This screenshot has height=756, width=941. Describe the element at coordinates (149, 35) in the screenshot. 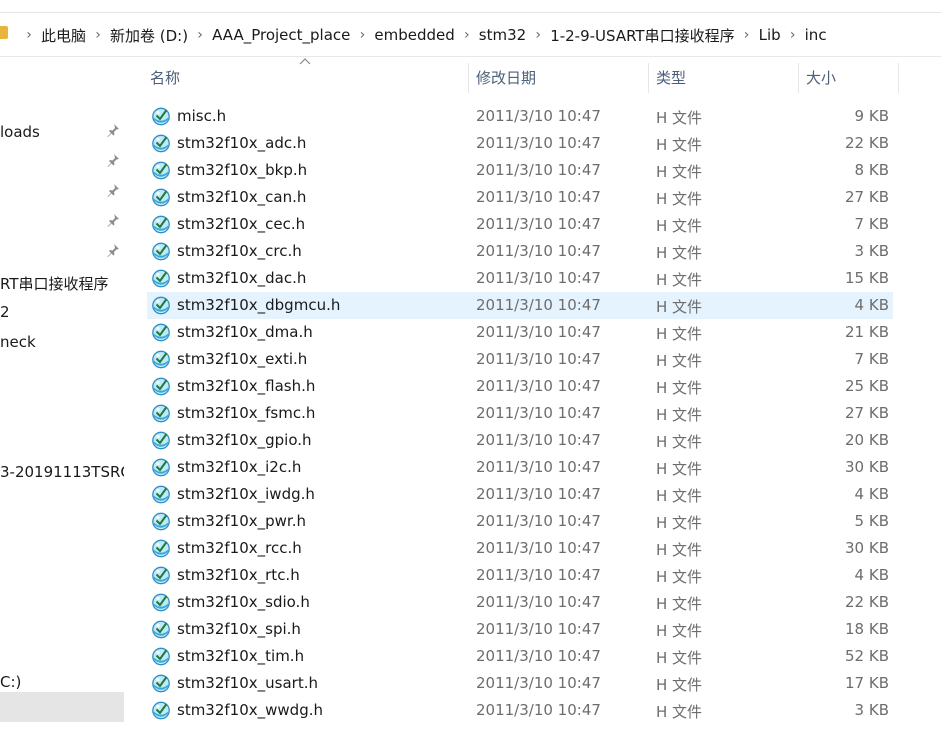

I see `breadcrumb-item: 新加卷 (D:)` at that location.